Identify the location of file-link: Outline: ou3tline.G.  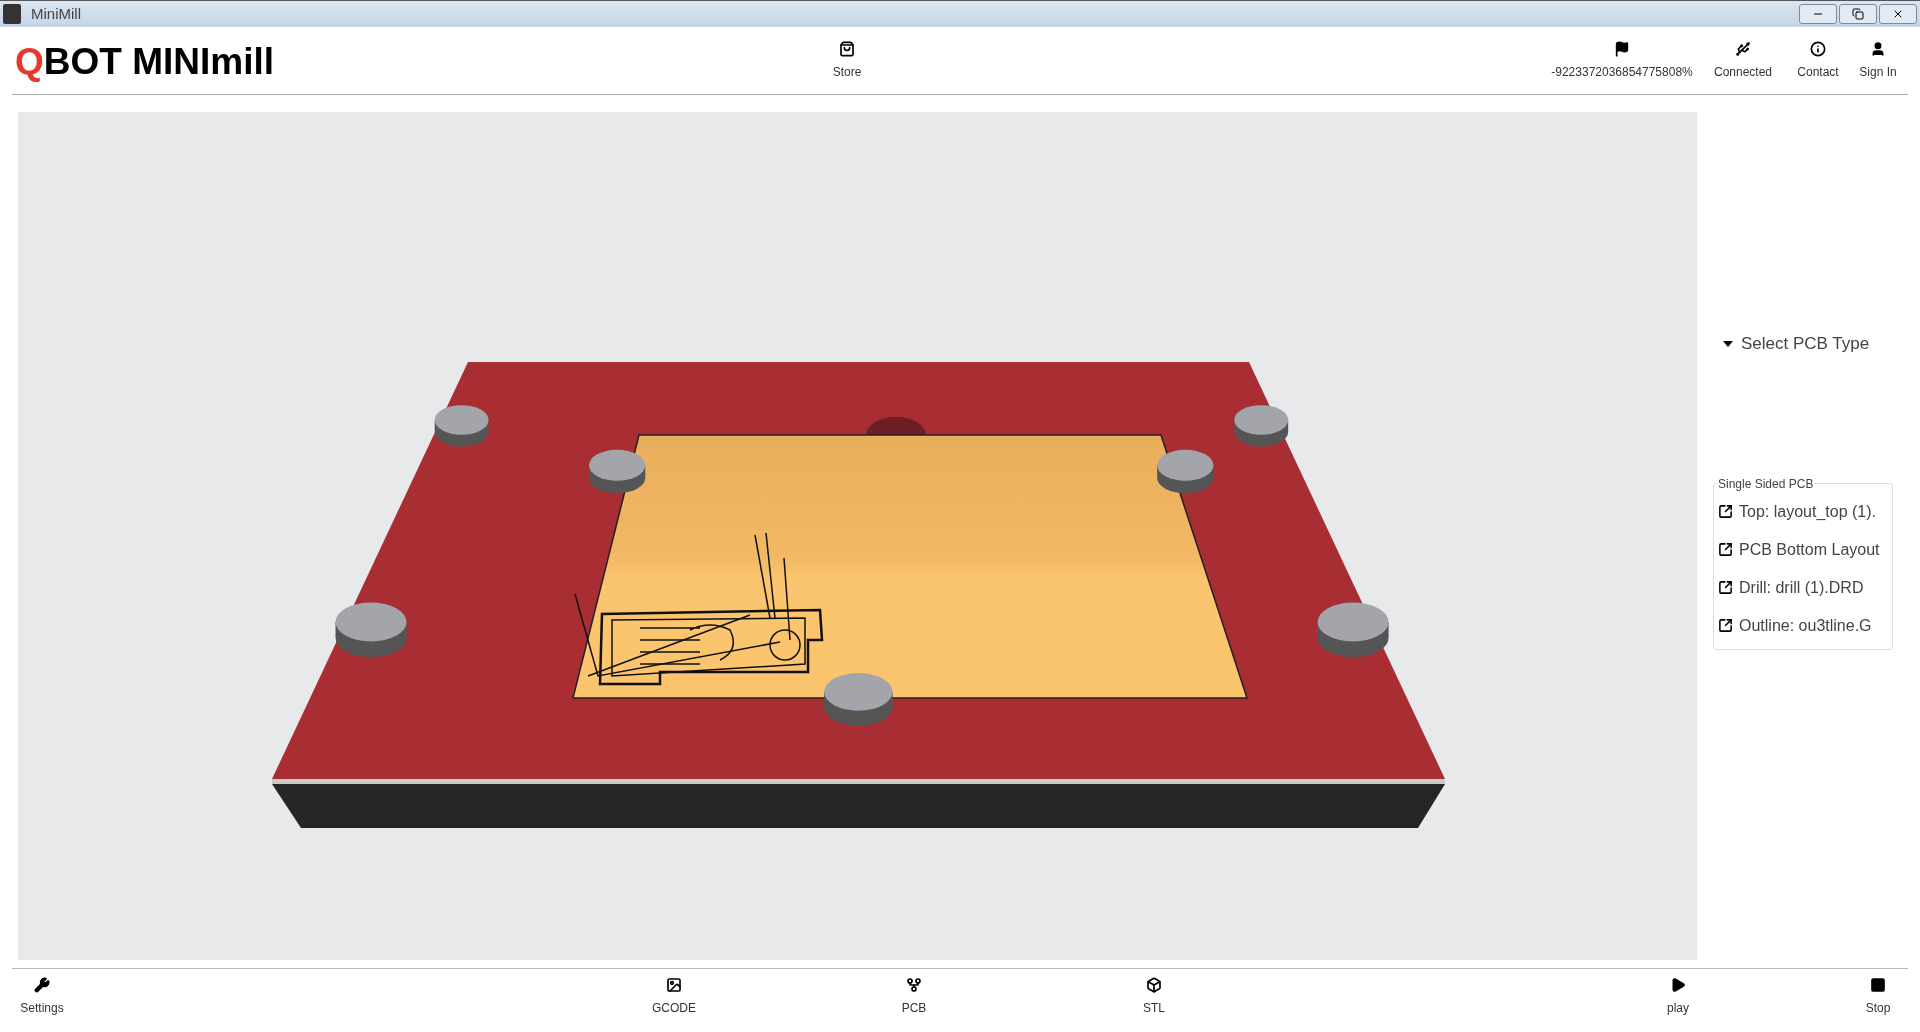
(1795, 625).